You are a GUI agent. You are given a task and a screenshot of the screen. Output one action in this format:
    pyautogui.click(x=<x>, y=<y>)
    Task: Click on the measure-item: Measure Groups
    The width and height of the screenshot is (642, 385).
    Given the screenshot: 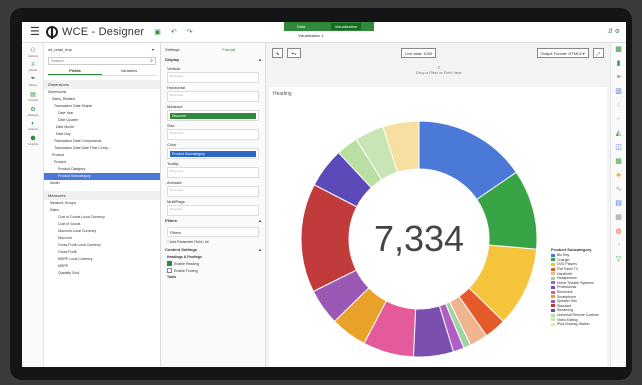 What is the action you would take?
    pyautogui.click(x=102, y=203)
    